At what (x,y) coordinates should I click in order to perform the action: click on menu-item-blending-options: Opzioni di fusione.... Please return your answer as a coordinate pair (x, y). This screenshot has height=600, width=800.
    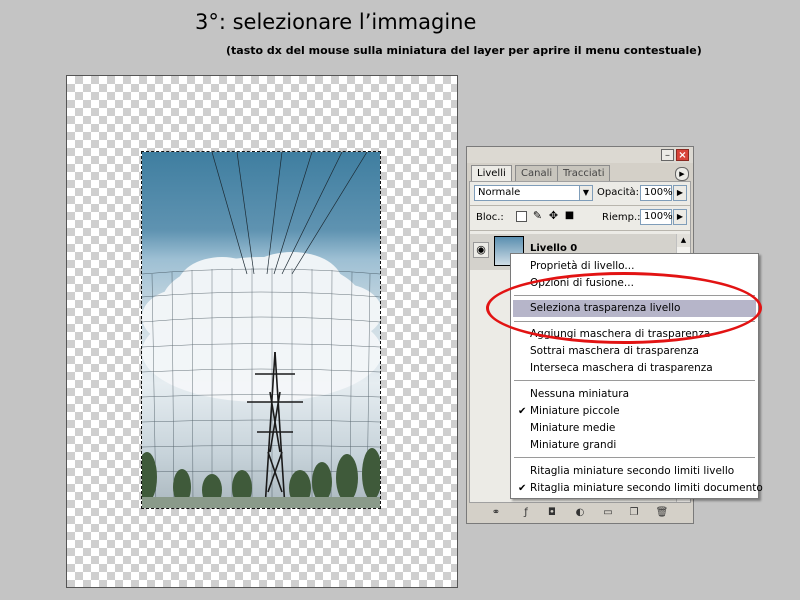
    Looking at the image, I should click on (634, 283).